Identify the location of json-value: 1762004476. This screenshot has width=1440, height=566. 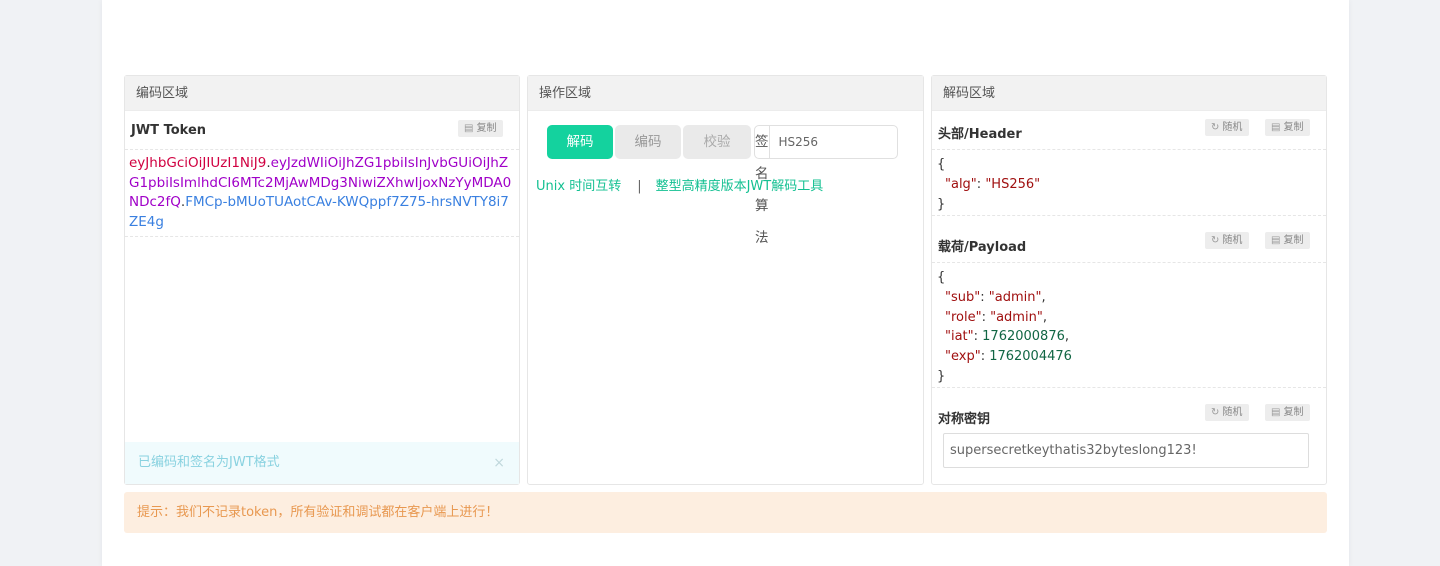
(1030, 357).